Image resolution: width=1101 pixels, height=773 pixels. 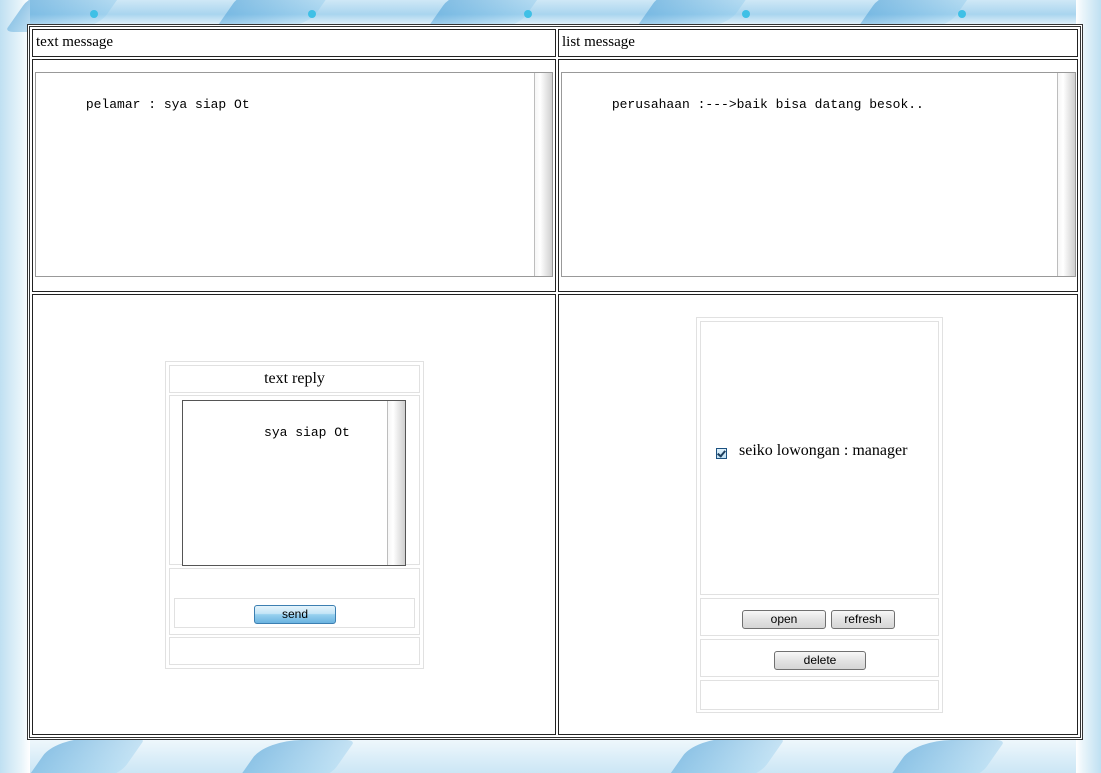 I want to click on reply-textarea-value: sya siap Ot, so click(x=307, y=432).